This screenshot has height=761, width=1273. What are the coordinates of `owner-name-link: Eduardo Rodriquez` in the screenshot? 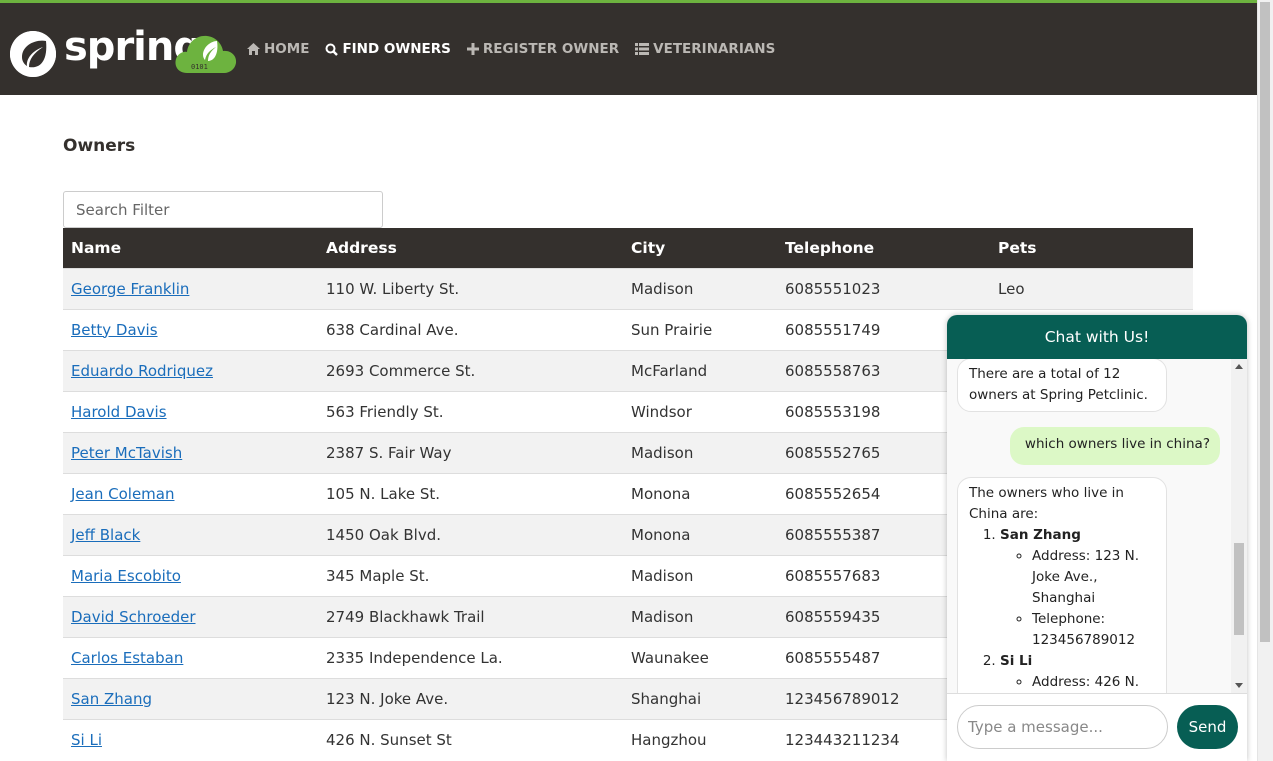 It's located at (142, 371).